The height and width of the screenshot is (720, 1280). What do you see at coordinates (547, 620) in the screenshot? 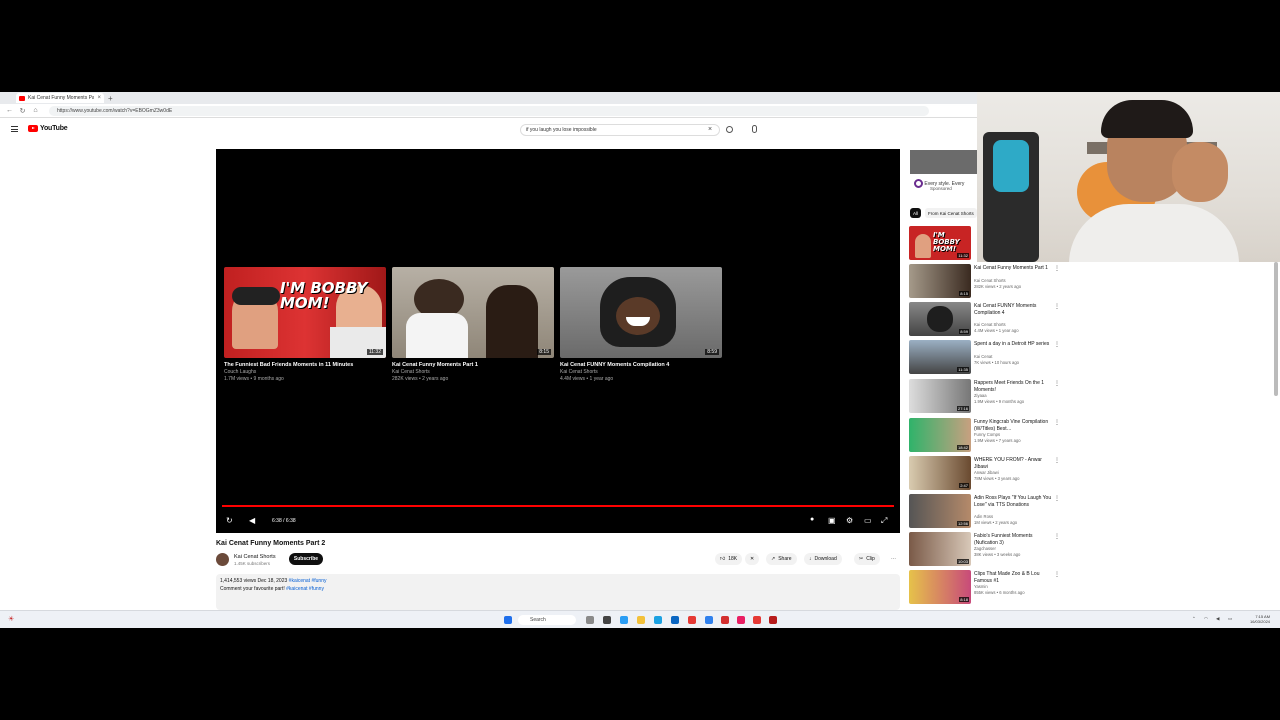
I see `taskbar-search: Search` at bounding box center [547, 620].